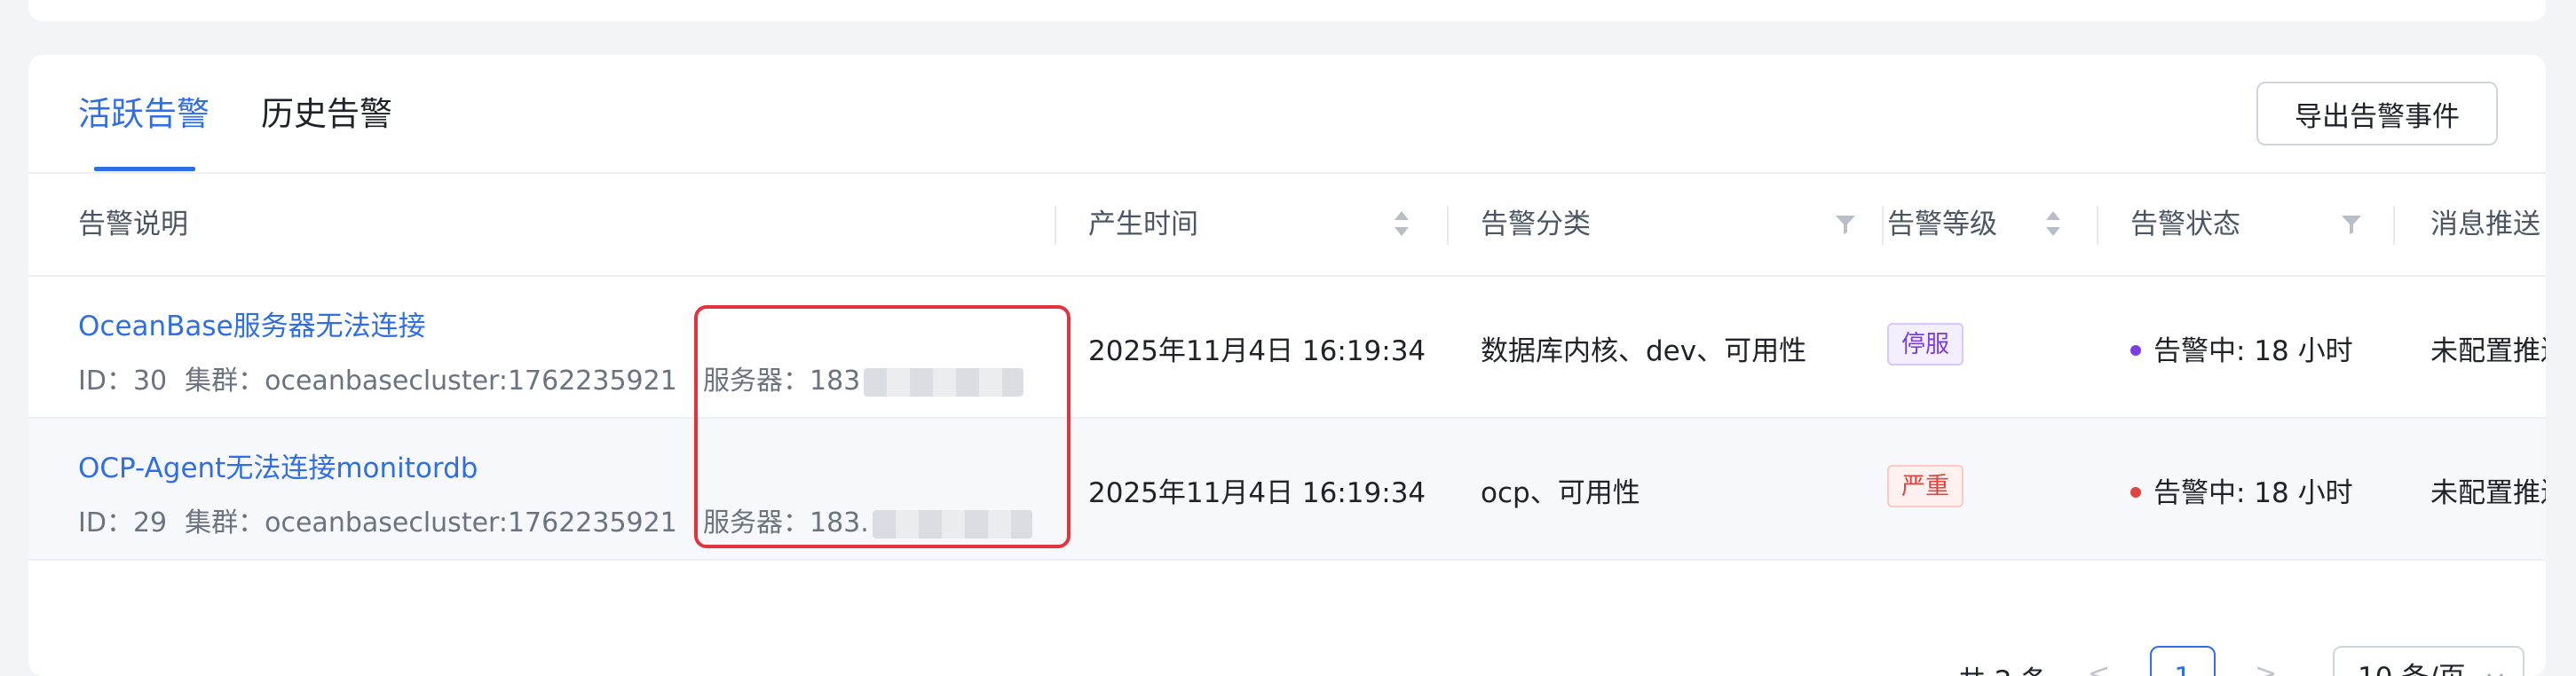  I want to click on alert-id: ID：30, so click(123, 381).